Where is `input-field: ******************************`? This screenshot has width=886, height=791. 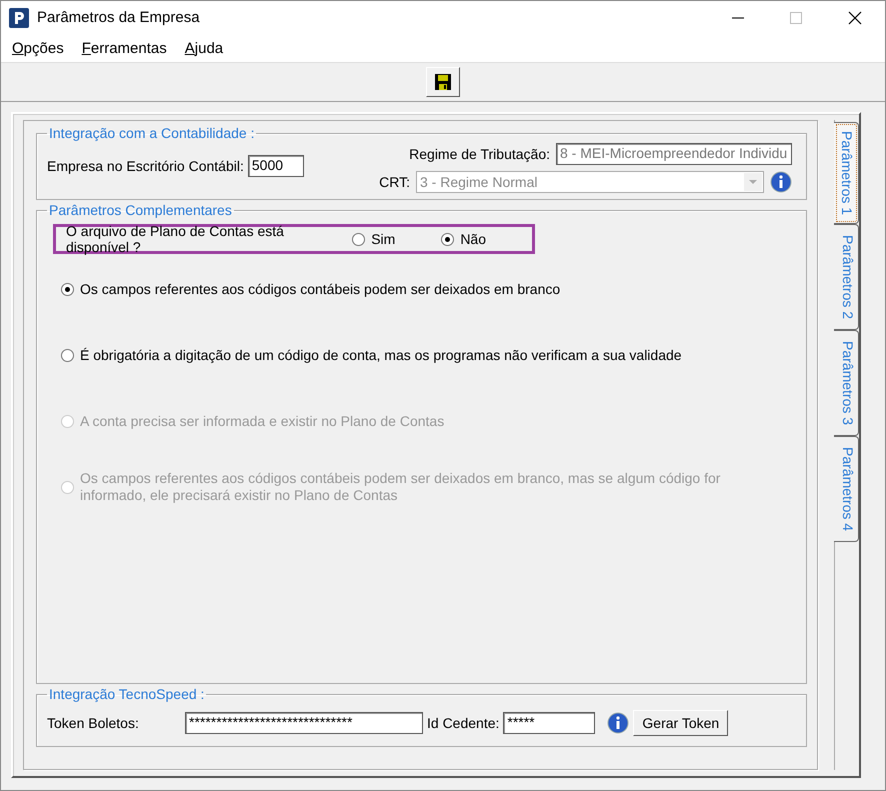
input-field: ****************************** is located at coordinates (304, 723).